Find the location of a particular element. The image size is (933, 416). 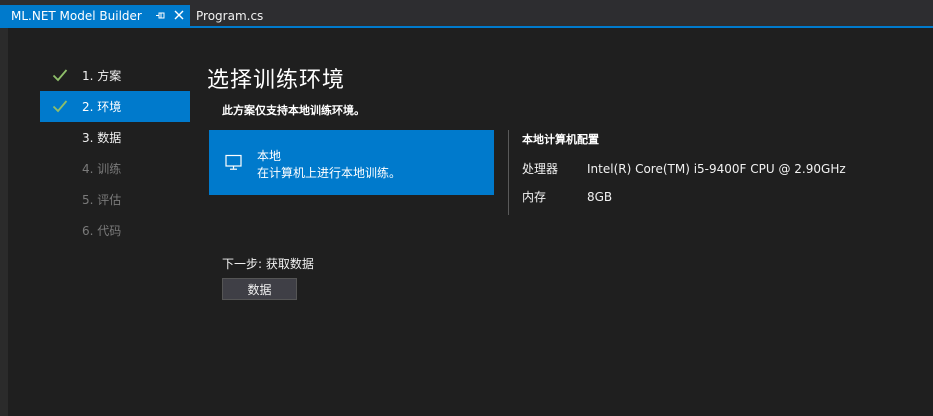

step-data: 3. 数据 is located at coordinates (115, 137).